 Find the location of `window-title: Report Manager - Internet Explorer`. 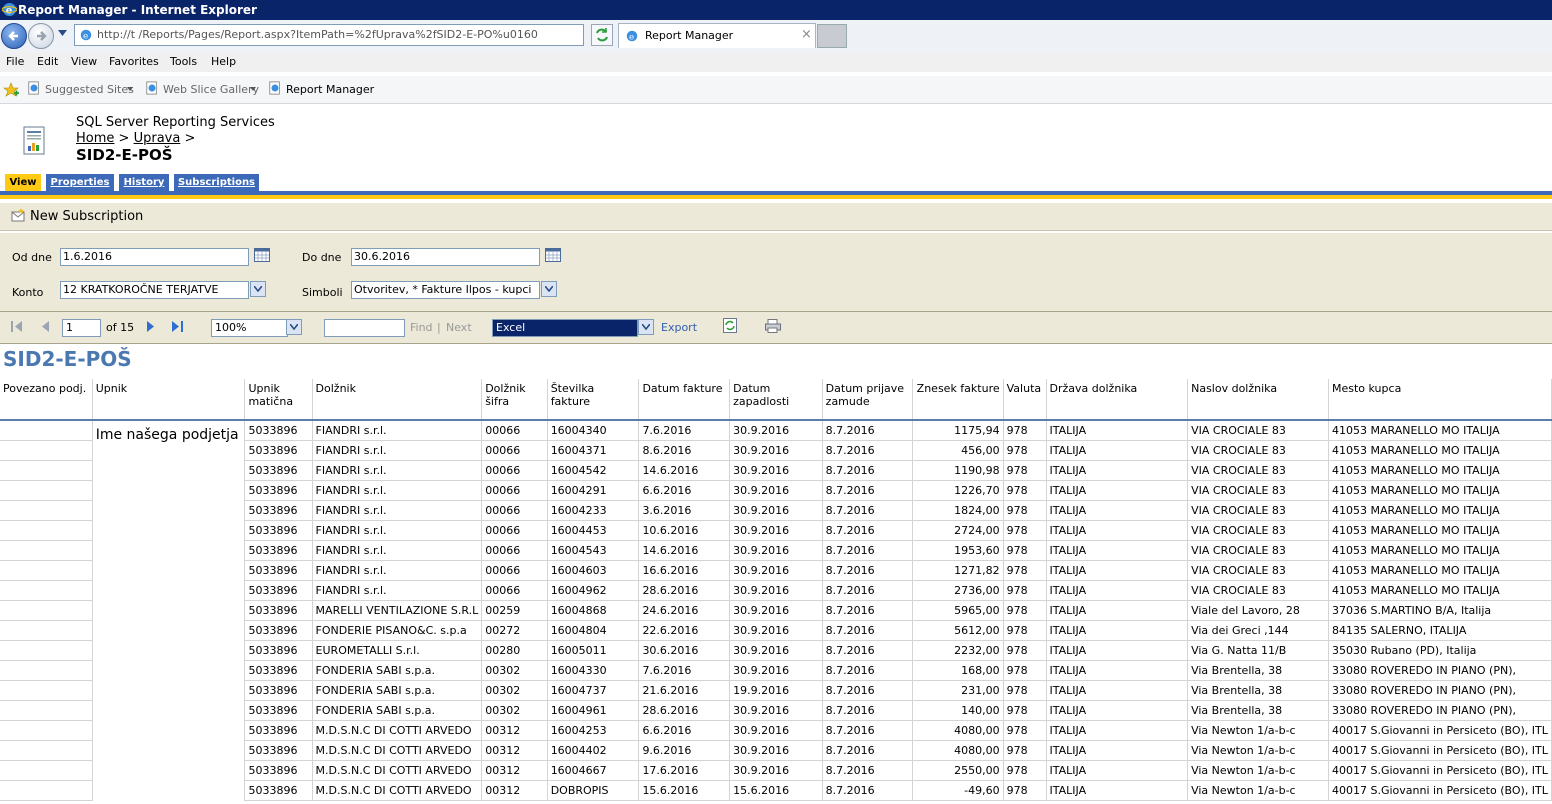

window-title: Report Manager - Internet Explorer is located at coordinates (137, 10).